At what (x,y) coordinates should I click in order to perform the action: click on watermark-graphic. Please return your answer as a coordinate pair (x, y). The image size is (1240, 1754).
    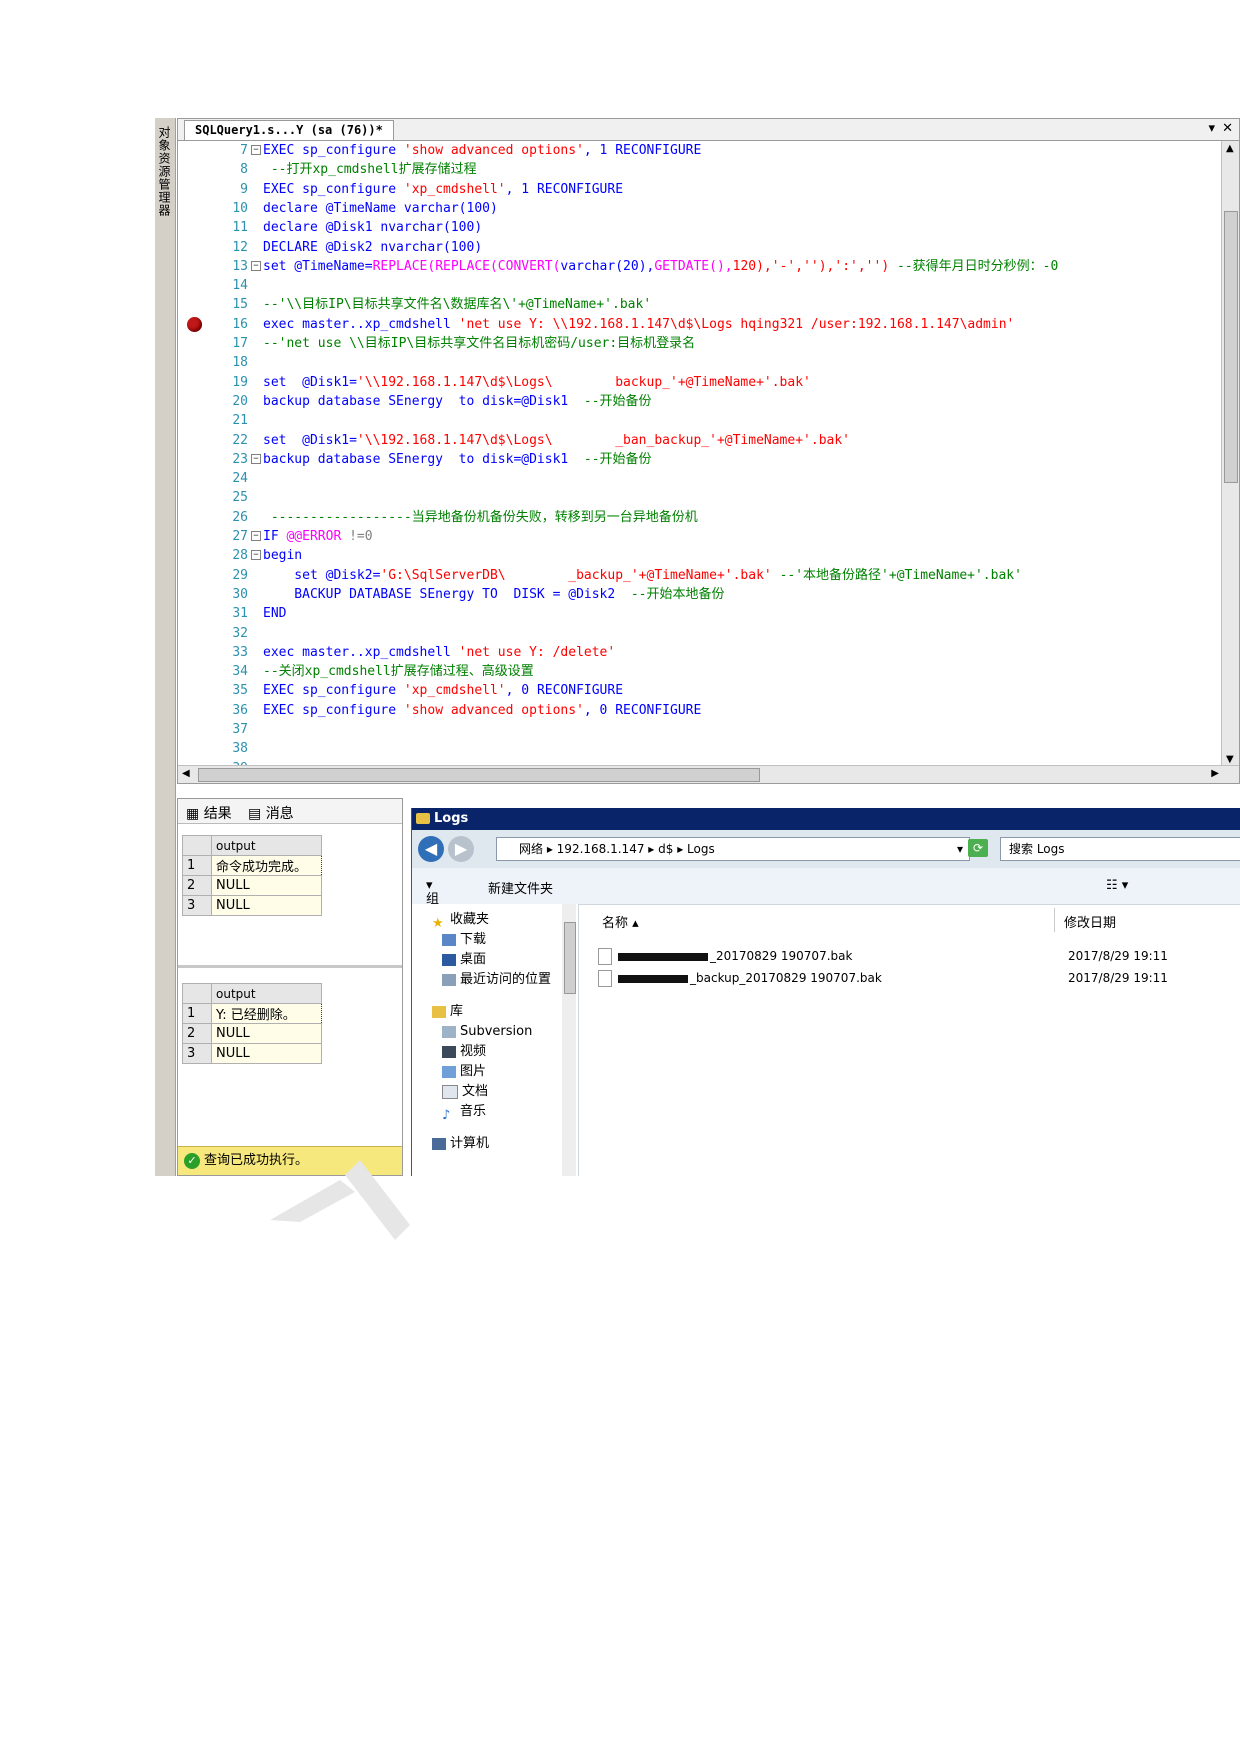
    Looking at the image, I should click on (340, 1200).